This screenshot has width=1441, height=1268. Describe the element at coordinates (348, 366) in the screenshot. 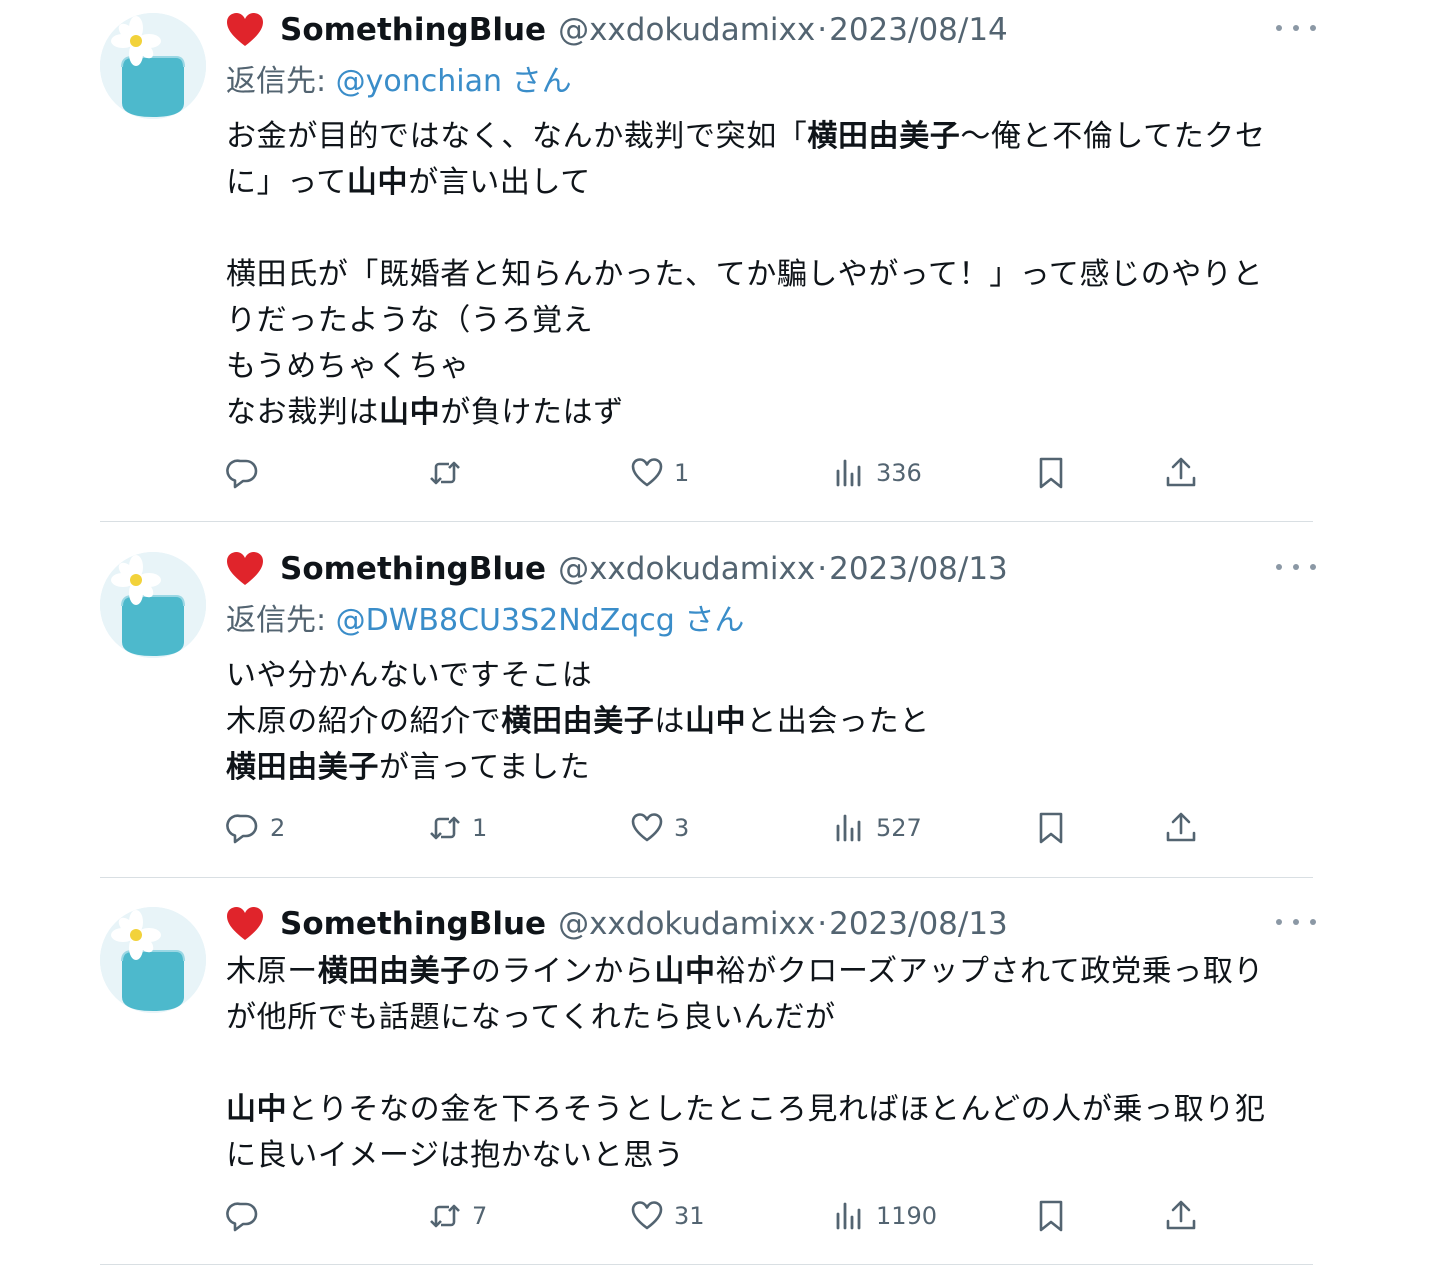

I see `text-segment: もうめちゃくちゃ` at that location.